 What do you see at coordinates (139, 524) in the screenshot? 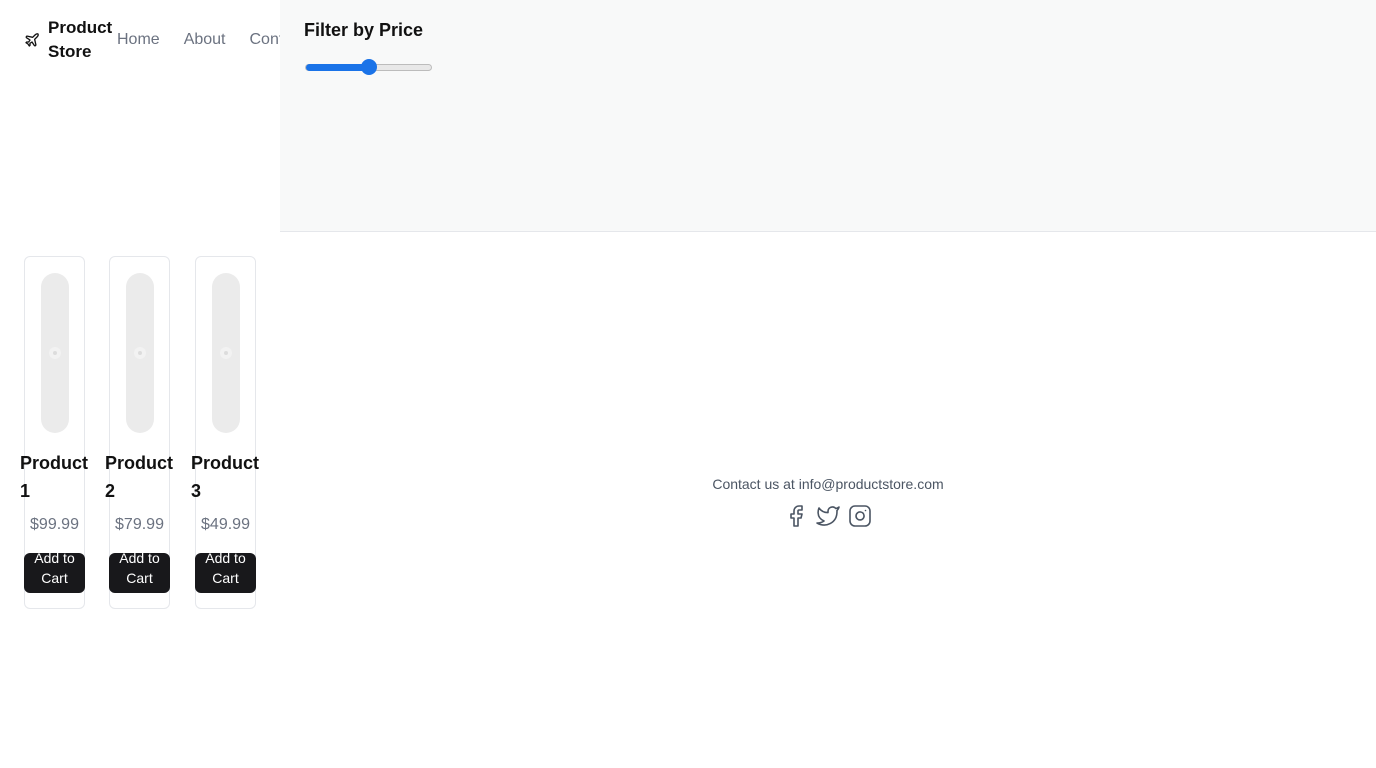
I see `product-price: $79.99` at bounding box center [139, 524].